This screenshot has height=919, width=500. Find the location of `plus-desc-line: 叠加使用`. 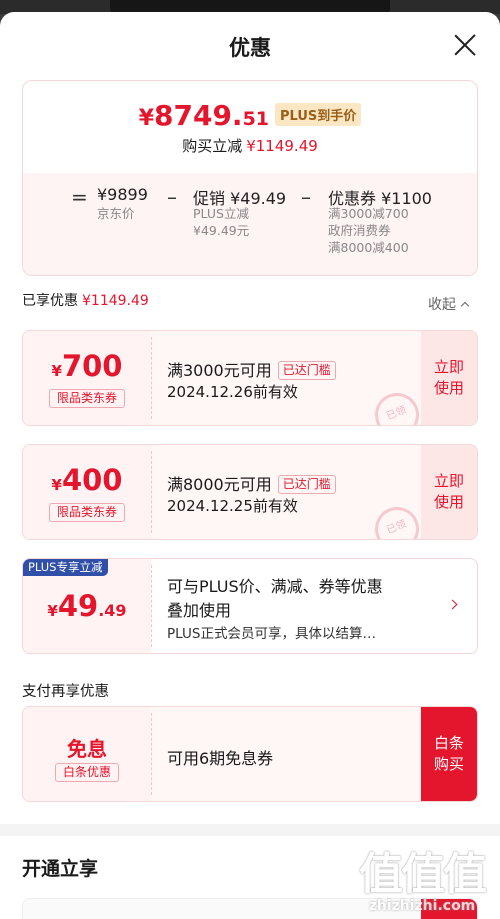

plus-desc-line: 叠加使用 is located at coordinates (199, 610).